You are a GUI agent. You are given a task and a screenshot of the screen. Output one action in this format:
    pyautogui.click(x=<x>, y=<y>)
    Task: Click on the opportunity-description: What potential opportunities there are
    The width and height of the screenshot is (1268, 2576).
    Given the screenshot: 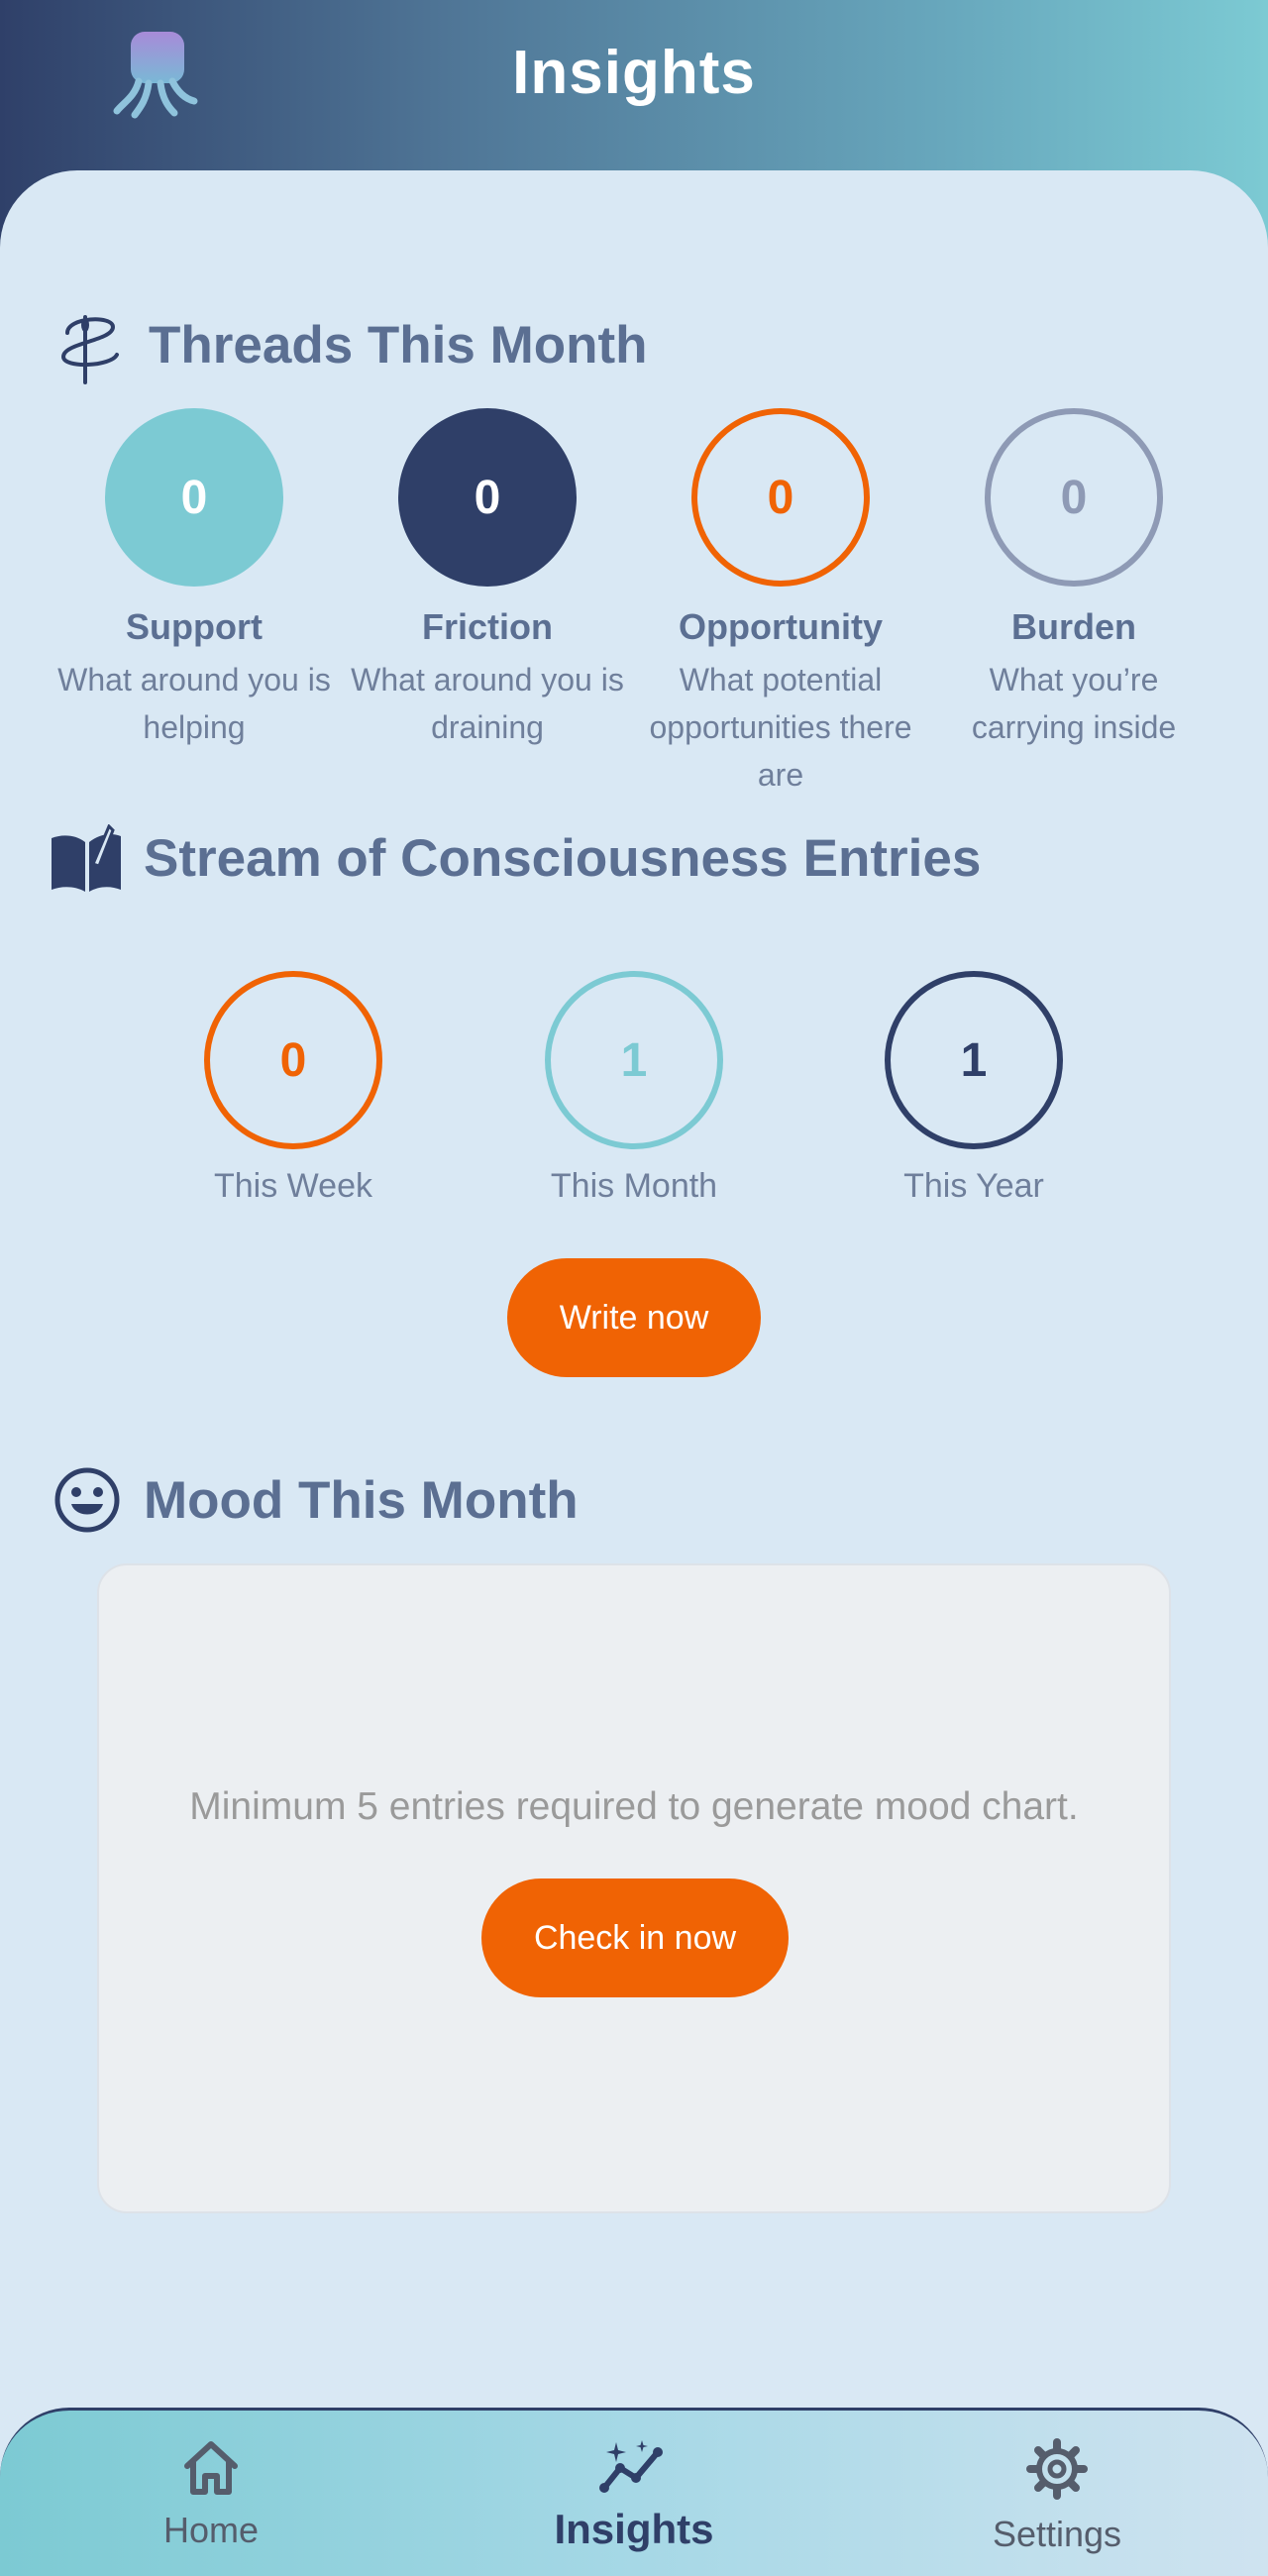 What is the action you would take?
    pyautogui.click(x=780, y=727)
    